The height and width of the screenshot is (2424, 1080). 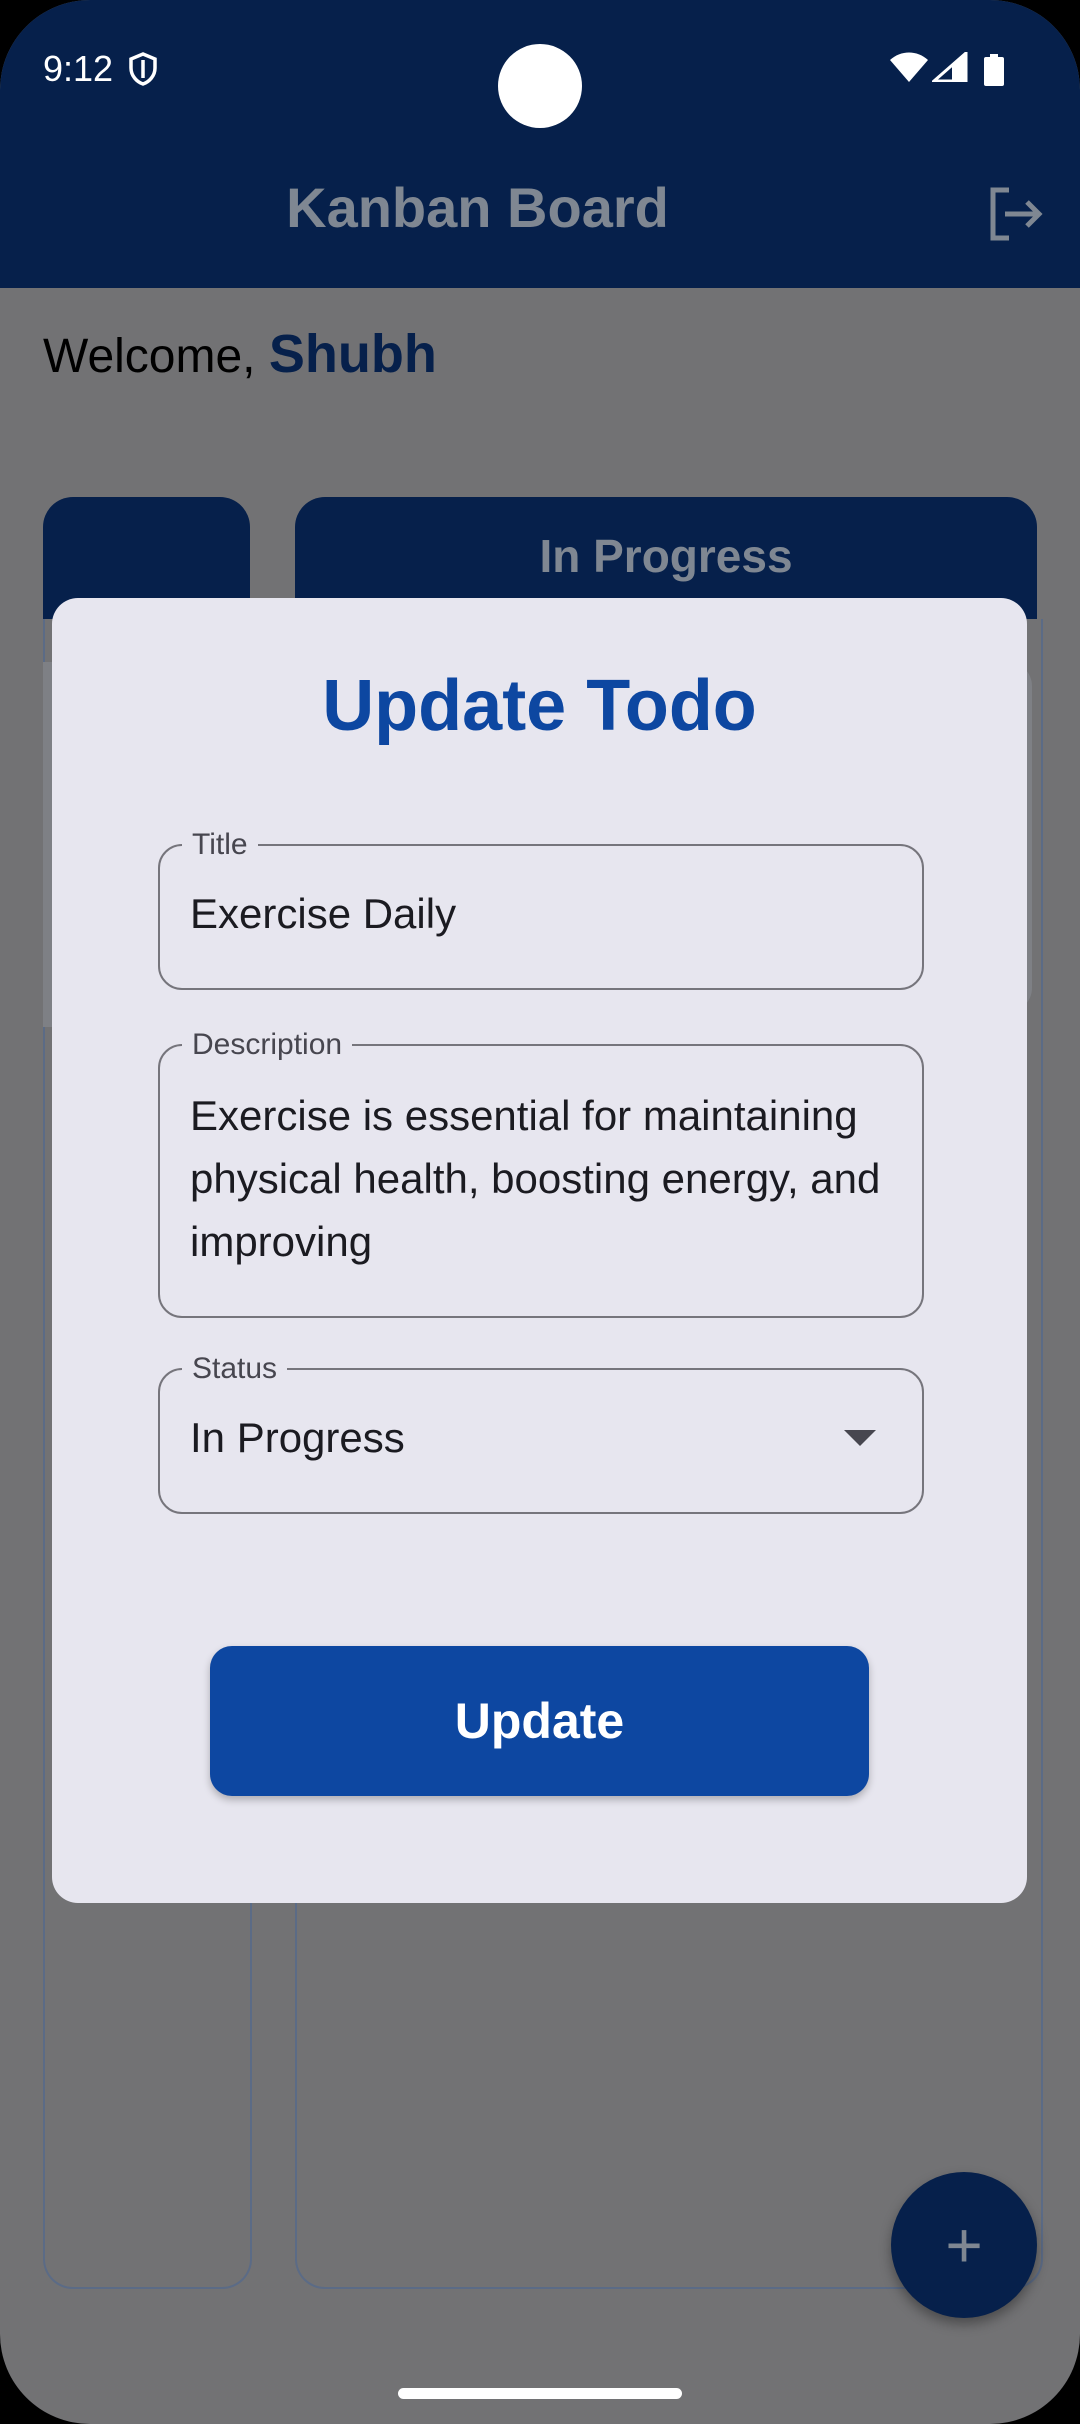 I want to click on shield-icon, so click(x=143, y=71).